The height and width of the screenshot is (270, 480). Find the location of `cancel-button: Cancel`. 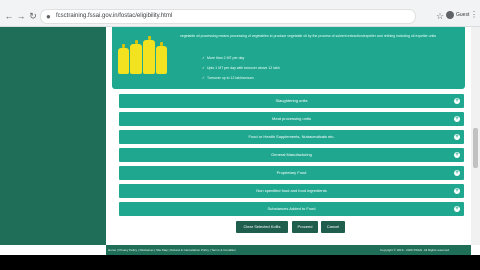

cancel-button: Cancel is located at coordinates (333, 227).